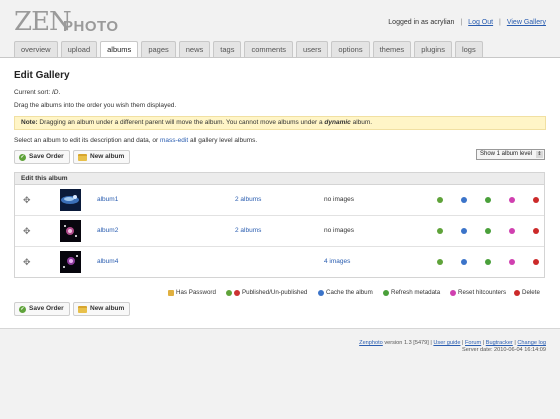 The width and height of the screenshot is (560, 419). What do you see at coordinates (275, 292) in the screenshot?
I see `legend-label: Published/Un-published` at bounding box center [275, 292].